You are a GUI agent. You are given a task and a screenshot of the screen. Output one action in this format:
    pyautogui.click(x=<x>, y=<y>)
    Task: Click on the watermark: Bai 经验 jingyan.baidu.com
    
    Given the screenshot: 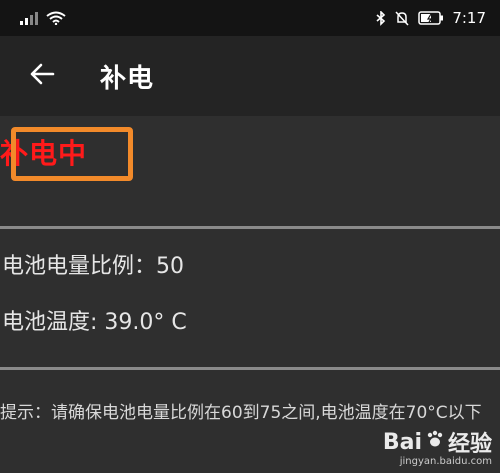 What is the action you would take?
    pyautogui.click(x=437, y=447)
    